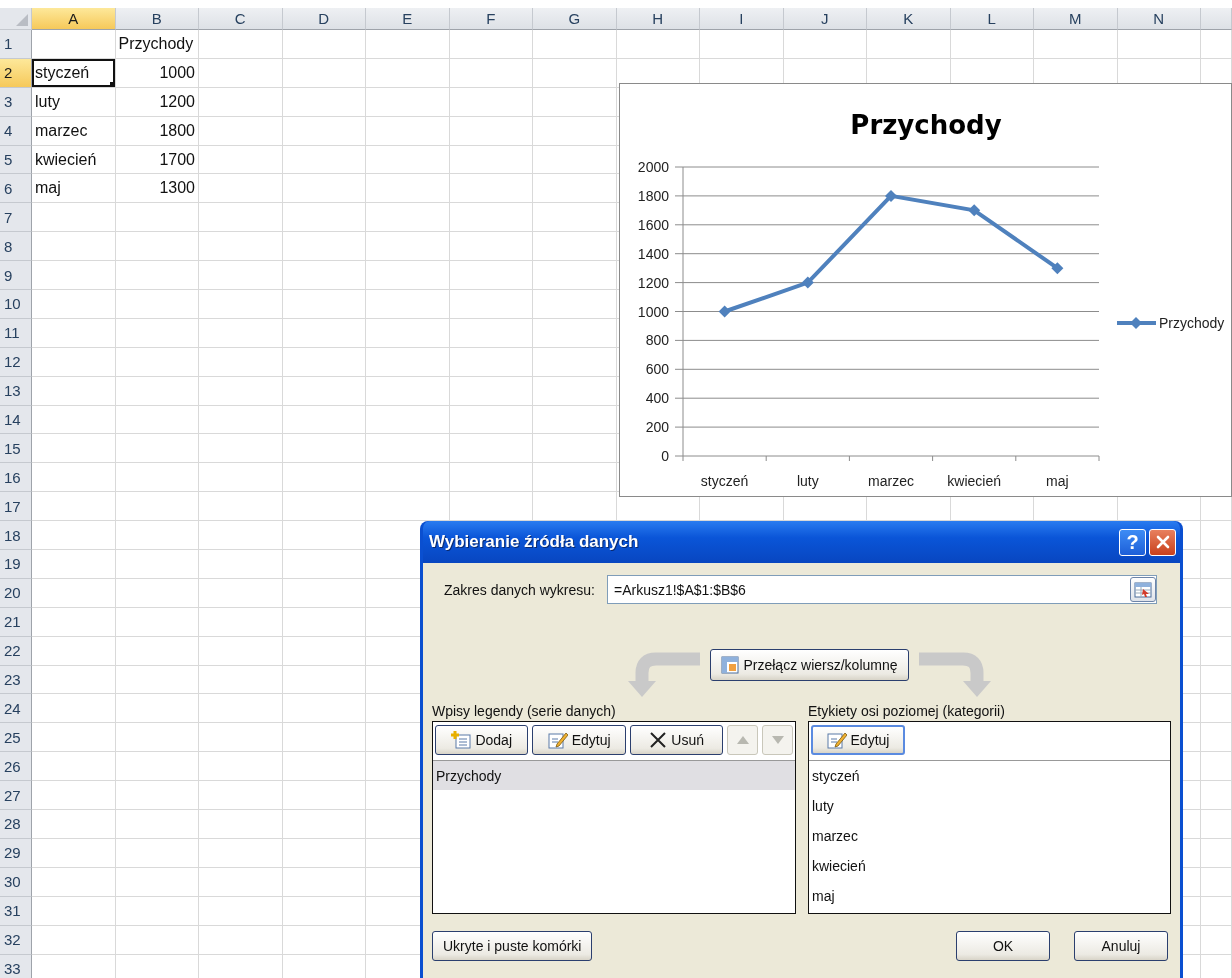 The image size is (1232, 978). Describe the element at coordinates (16, 44) in the screenshot. I see `row-header: 1` at that location.